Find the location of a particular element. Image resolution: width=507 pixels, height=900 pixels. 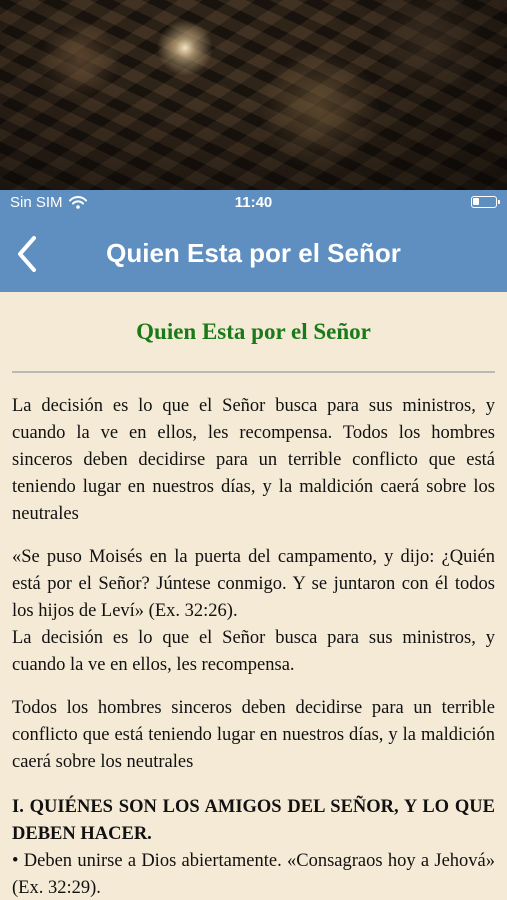

battery-icon is located at coordinates (485, 202).